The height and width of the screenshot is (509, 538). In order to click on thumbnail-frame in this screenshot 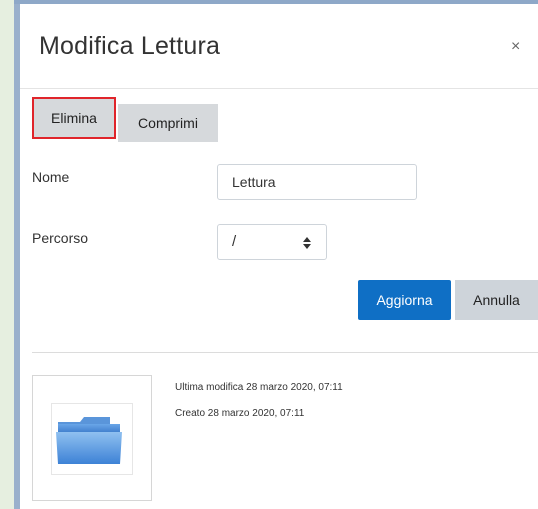, I will do `click(92, 439)`.